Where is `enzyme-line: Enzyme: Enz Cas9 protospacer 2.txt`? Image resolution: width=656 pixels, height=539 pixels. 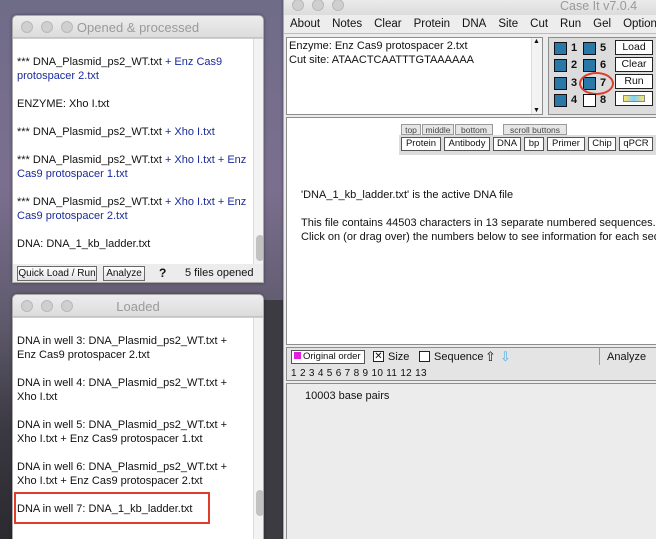
enzyme-line: Enzyme: Enz Cas9 protospacer 2.txt is located at coordinates (378, 46).